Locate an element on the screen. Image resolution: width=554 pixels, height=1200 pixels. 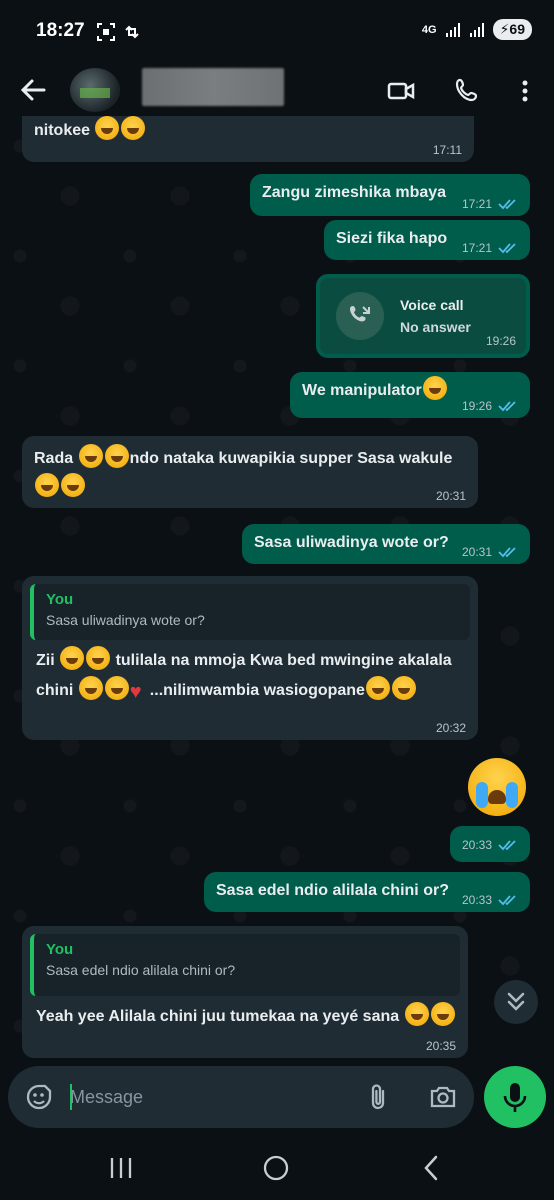
double-chevron-down-icon is located at coordinates (516, 1001).